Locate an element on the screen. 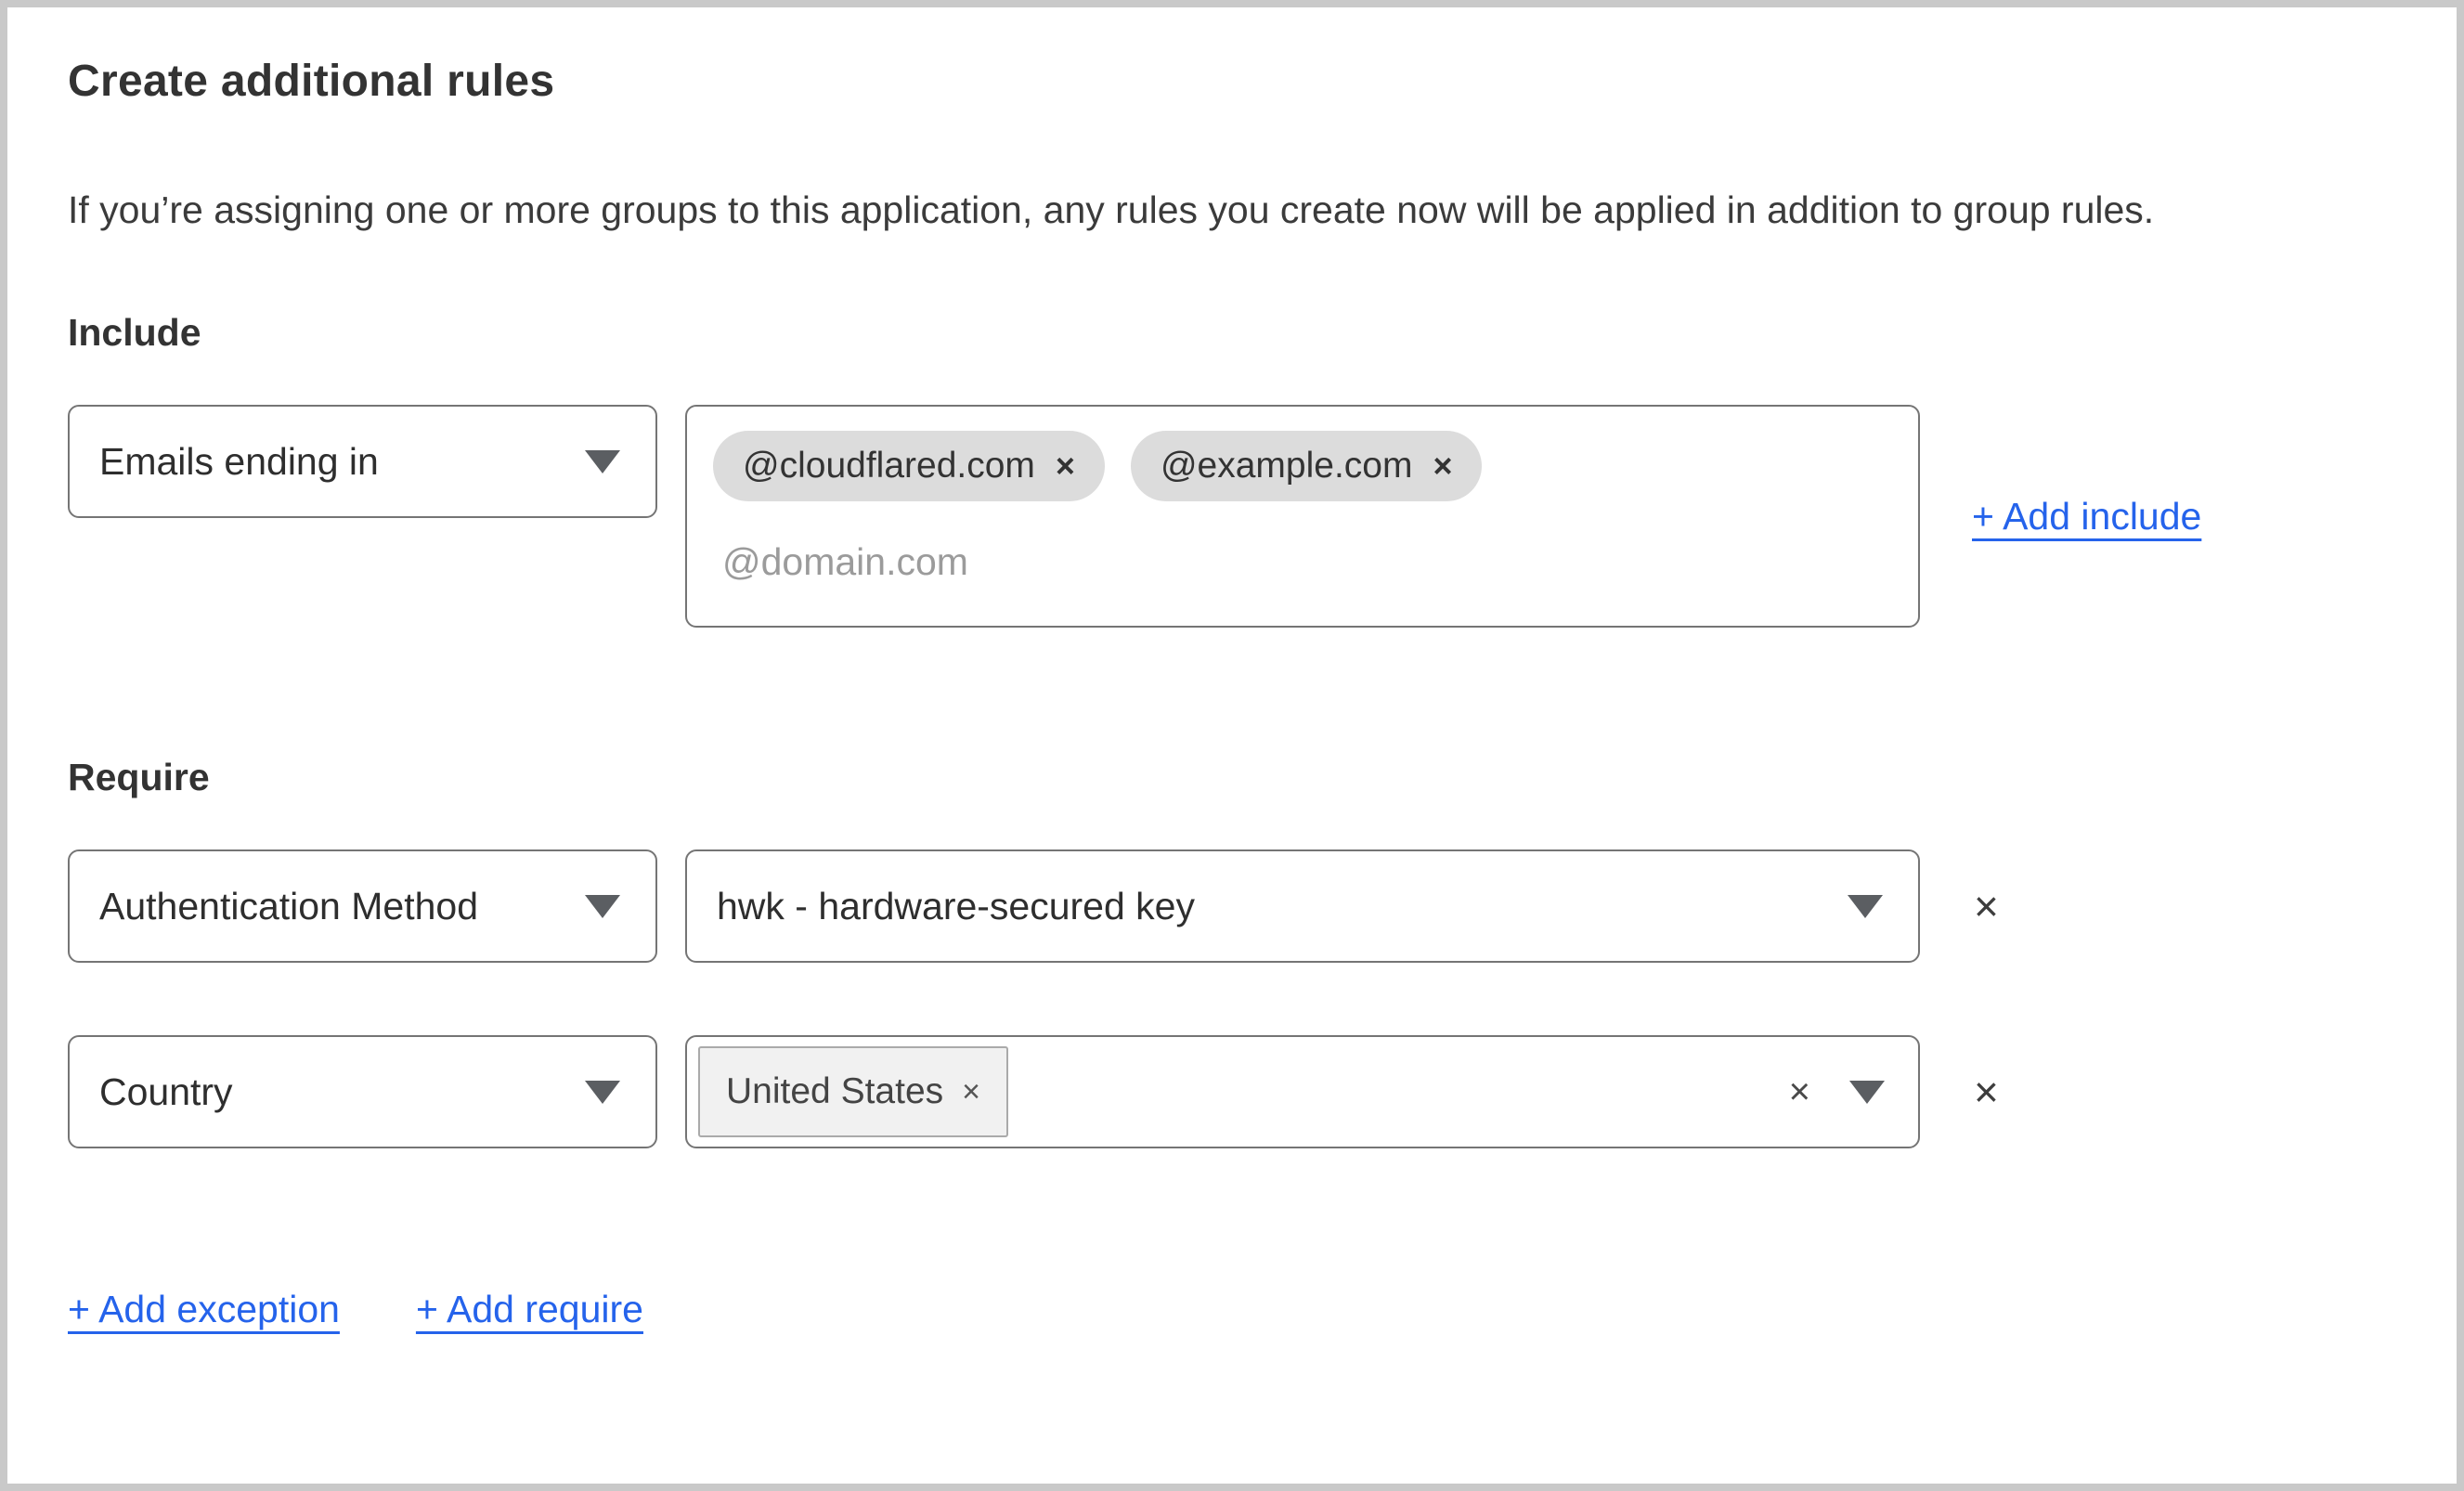  auth-method-type-dropdown: Authentication Method is located at coordinates (362, 906).